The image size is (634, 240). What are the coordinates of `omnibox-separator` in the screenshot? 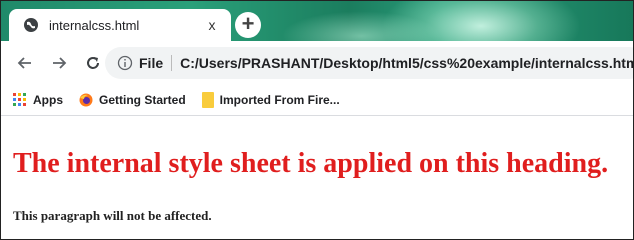 It's located at (172, 63).